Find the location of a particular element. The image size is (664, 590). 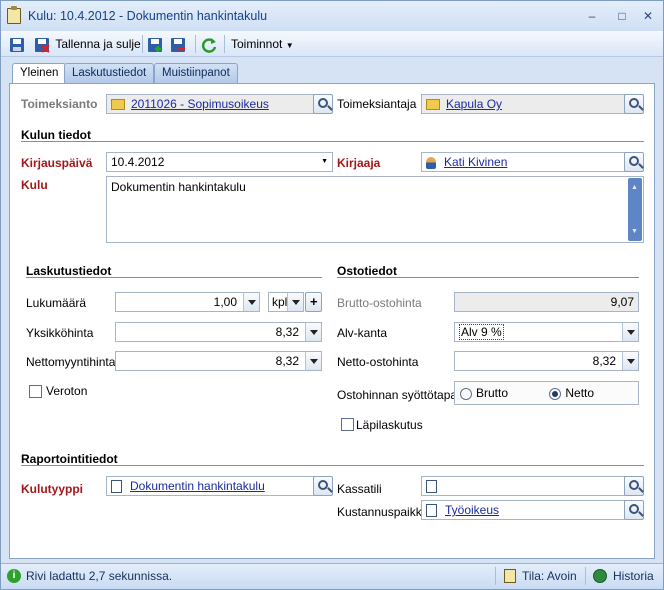

gross-value: 9,07 is located at coordinates (622, 302).